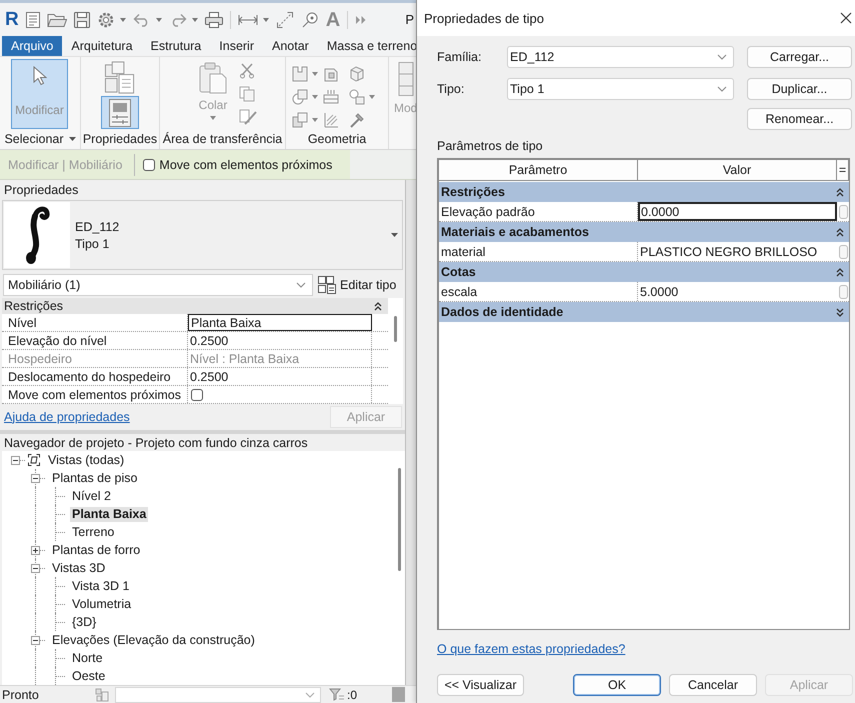  I want to click on status-tile-icon, so click(398, 694).